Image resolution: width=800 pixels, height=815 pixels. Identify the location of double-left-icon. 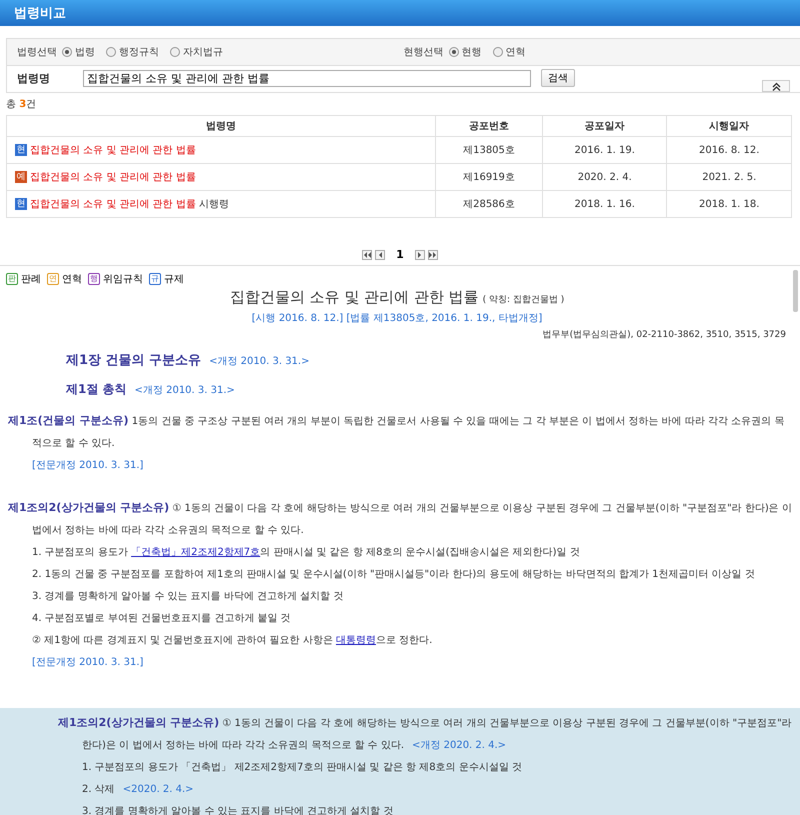
(367, 255).